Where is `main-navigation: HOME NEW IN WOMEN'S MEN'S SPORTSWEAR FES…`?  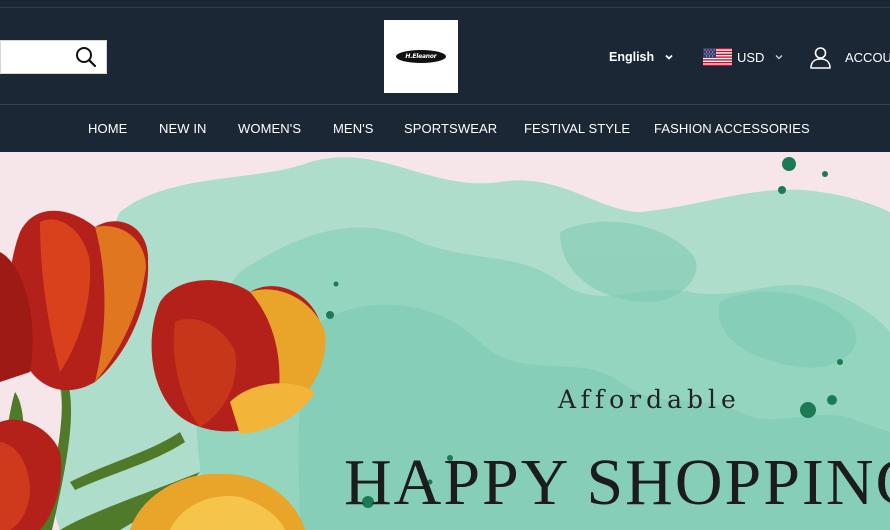
main-navigation: HOME NEW IN WOMEN'S MEN'S SPORTSWEAR FES… is located at coordinates (445, 129).